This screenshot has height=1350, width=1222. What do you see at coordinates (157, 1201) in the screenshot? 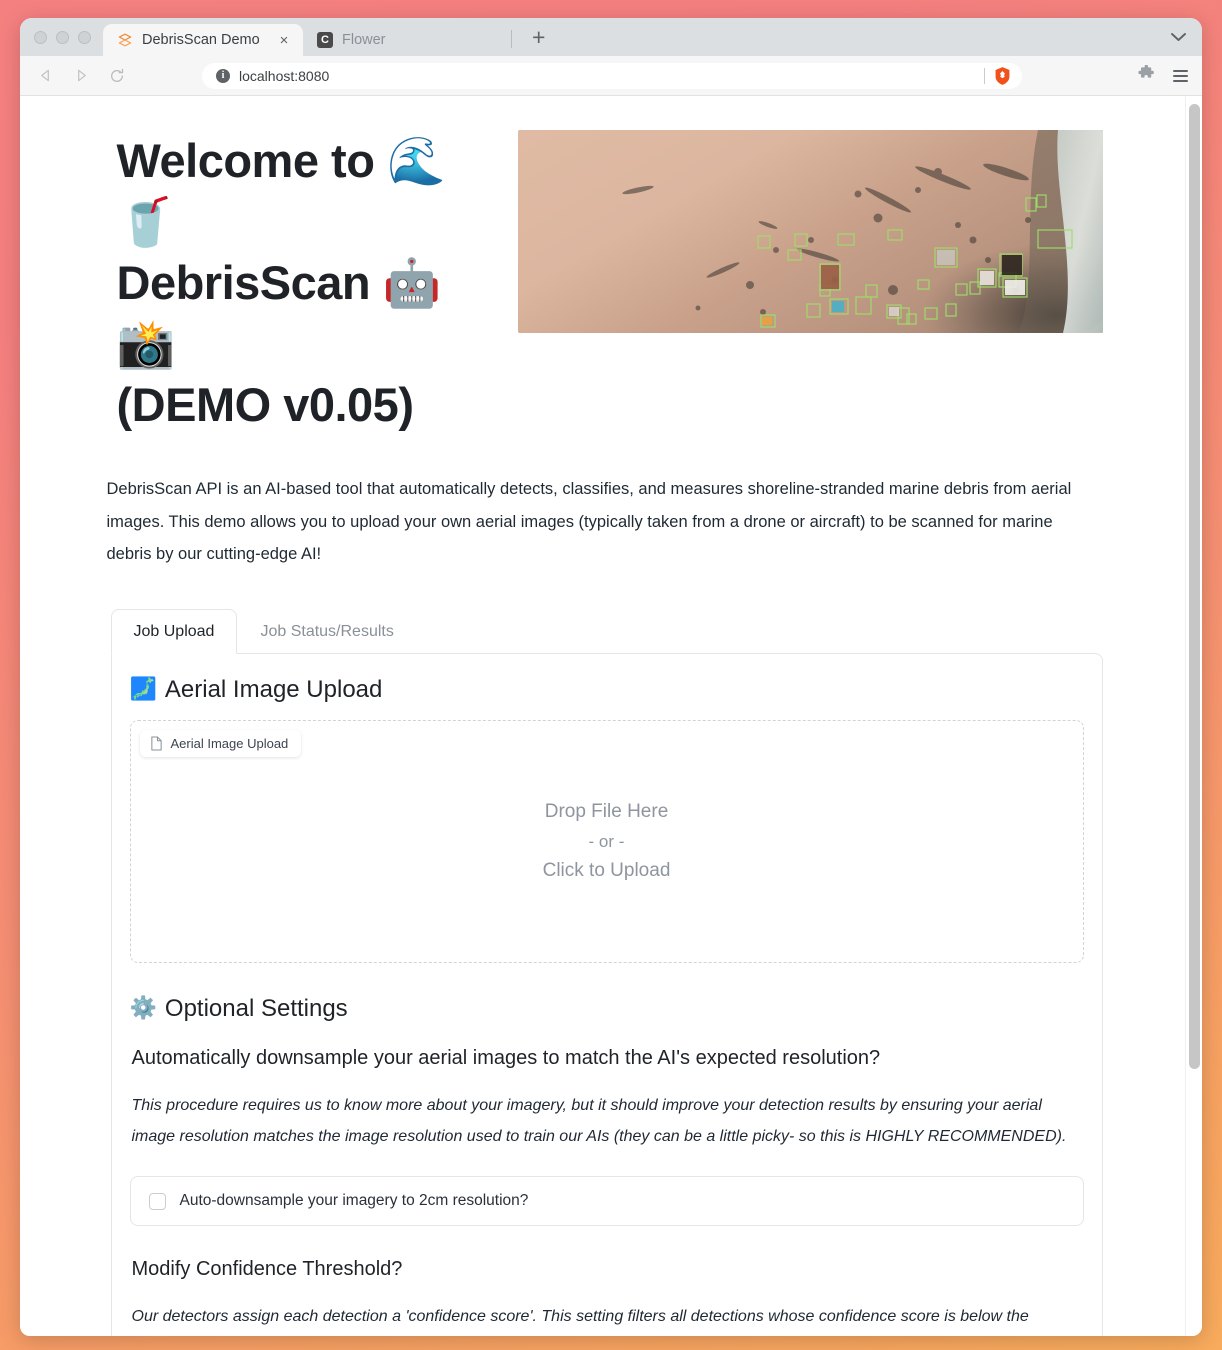
I see `auto-downsample-checkbox` at bounding box center [157, 1201].